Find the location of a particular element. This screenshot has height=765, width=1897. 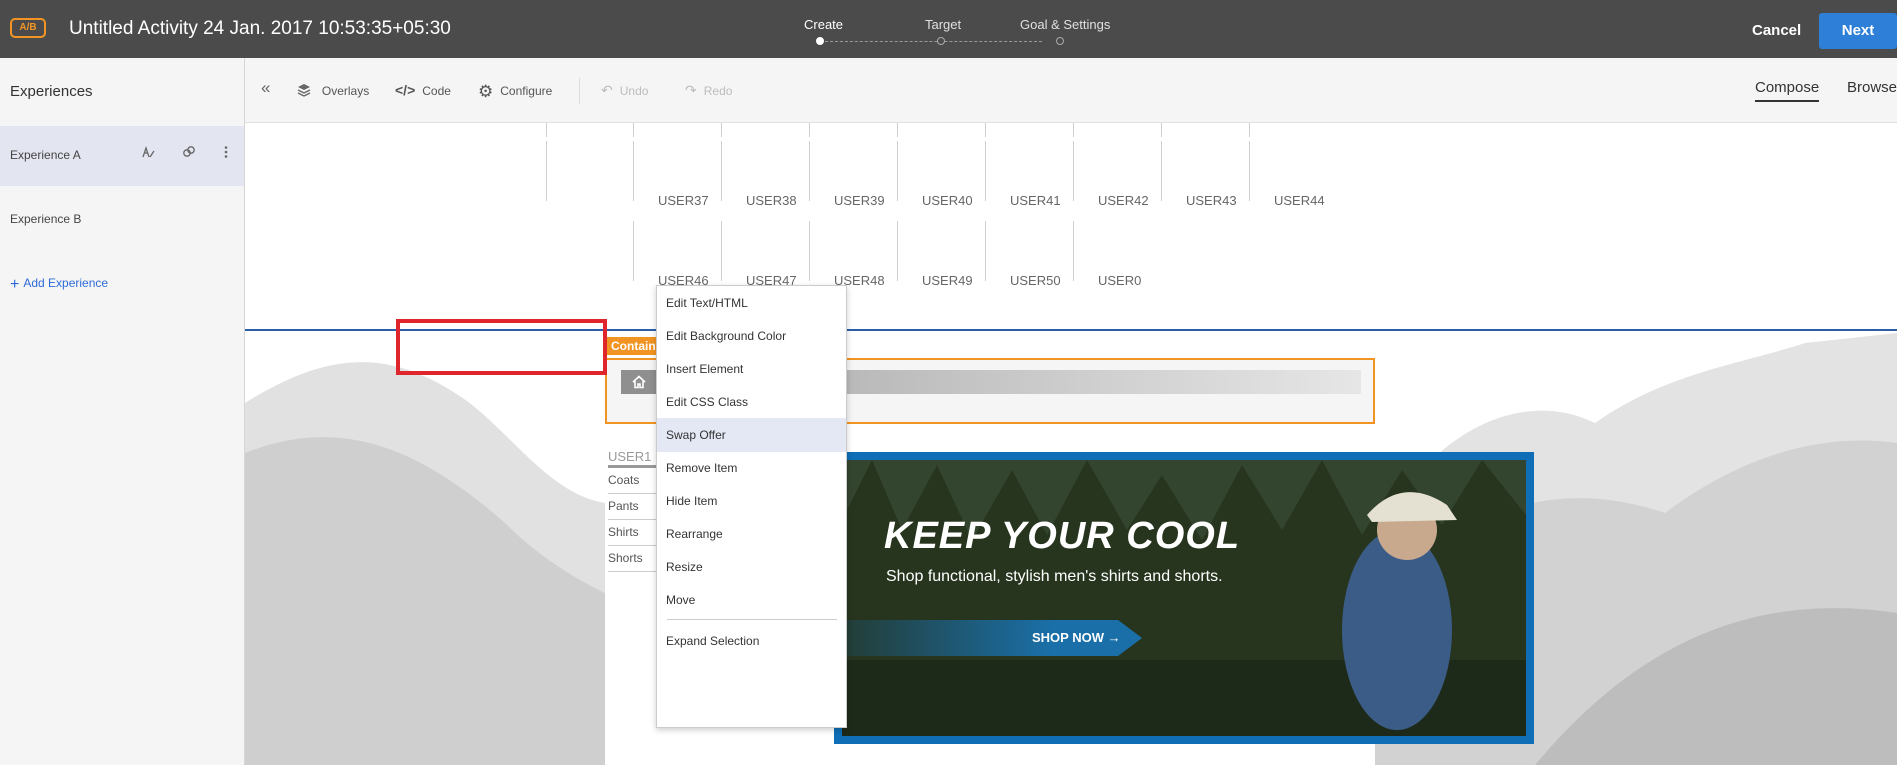

layers-icon is located at coordinates (306, 90).